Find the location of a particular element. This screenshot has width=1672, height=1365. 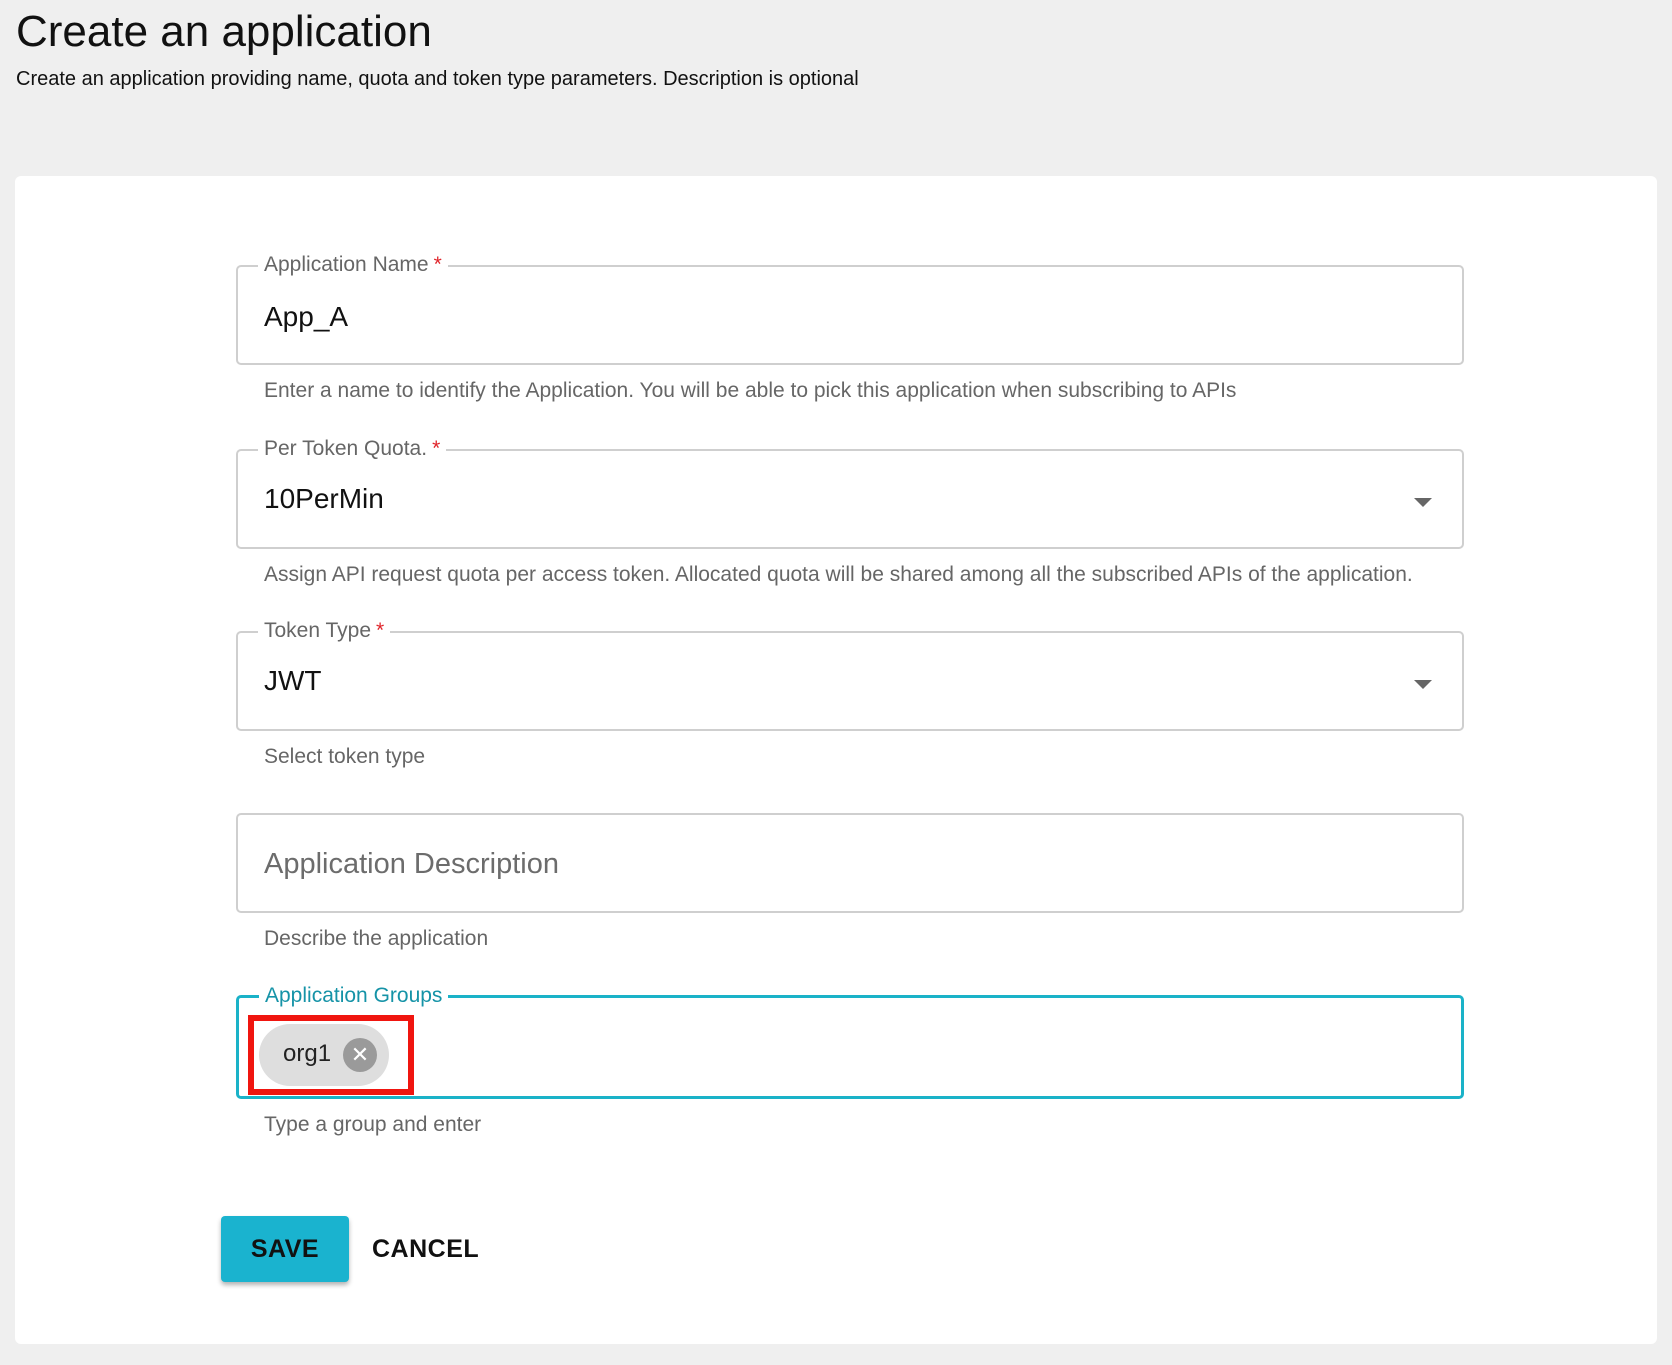

application-name-label: Application Name * is located at coordinates (353, 265).